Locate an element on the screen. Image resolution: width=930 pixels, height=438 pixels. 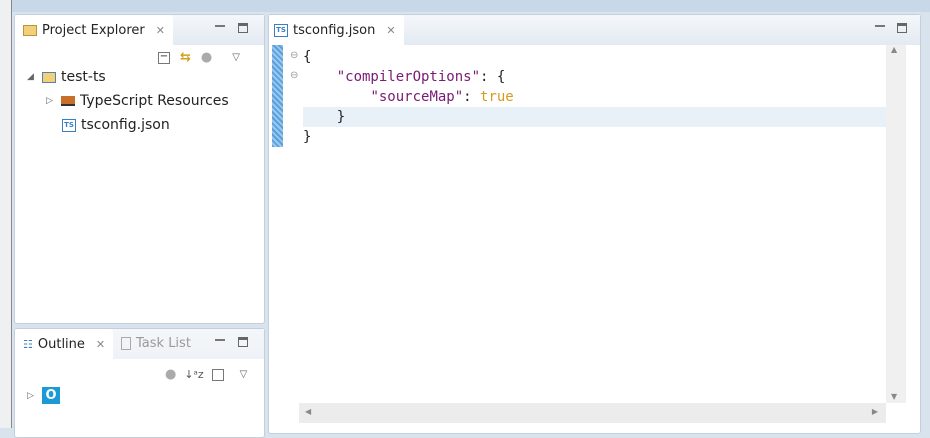
hide-fields-icon: ● is located at coordinates (170, 374).